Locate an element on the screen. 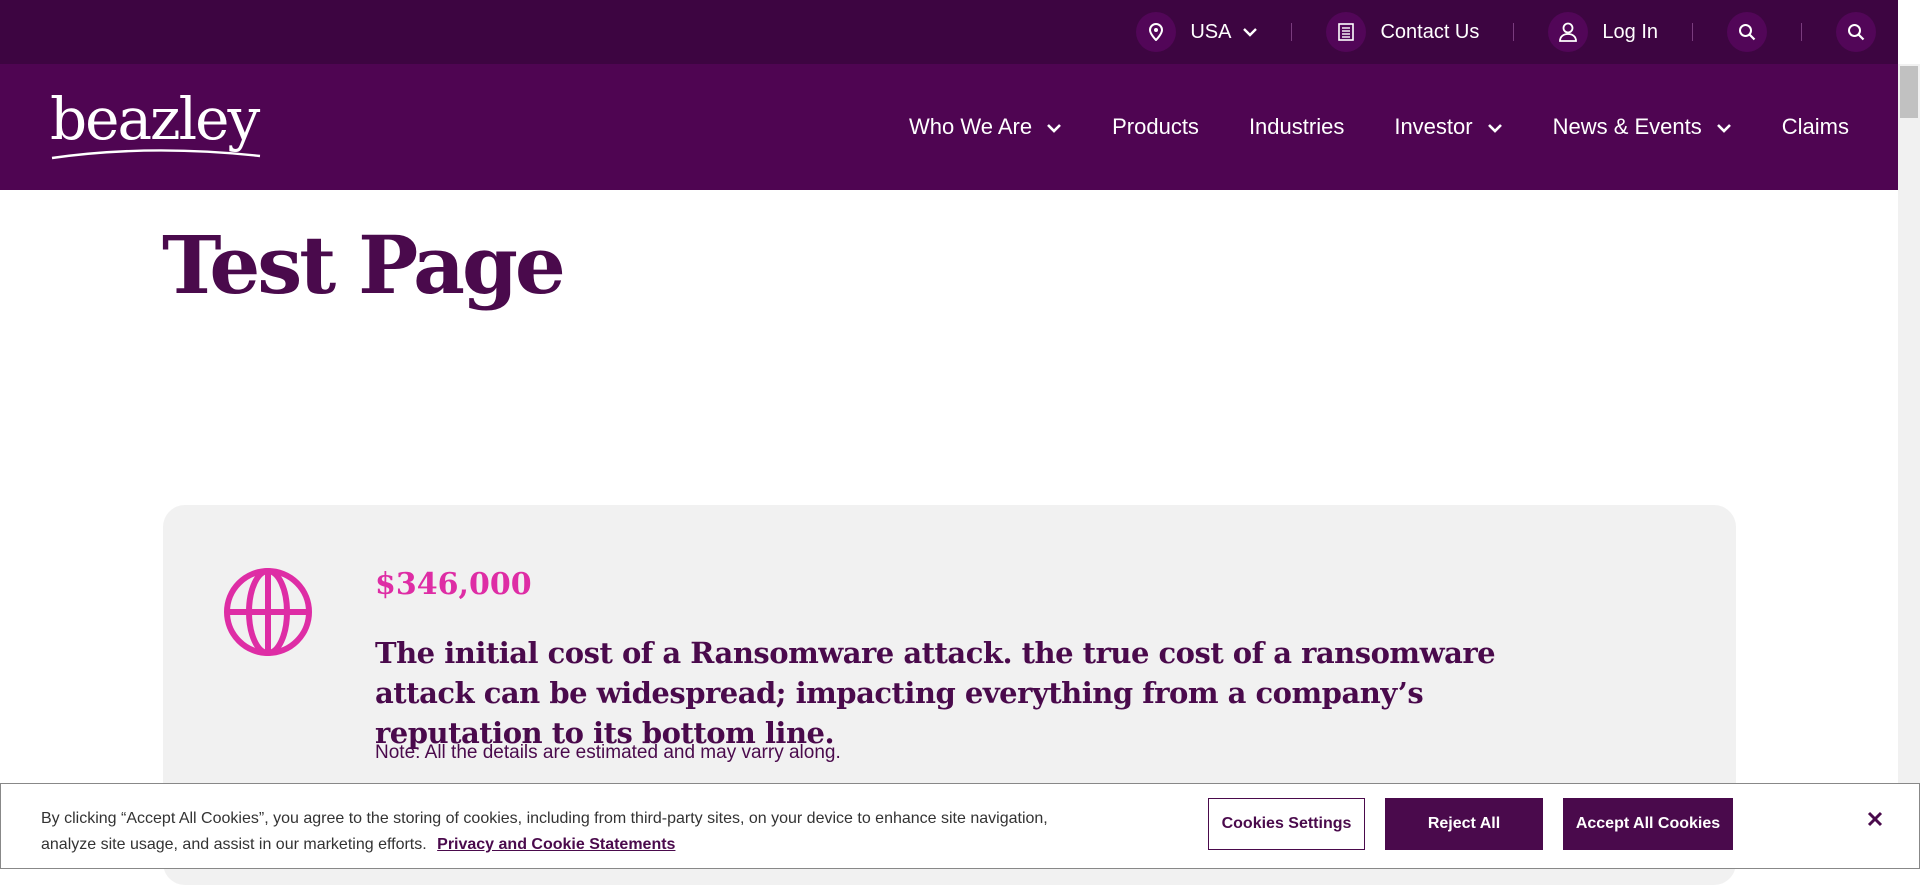  stat-value: $346,000 is located at coordinates (453, 584).